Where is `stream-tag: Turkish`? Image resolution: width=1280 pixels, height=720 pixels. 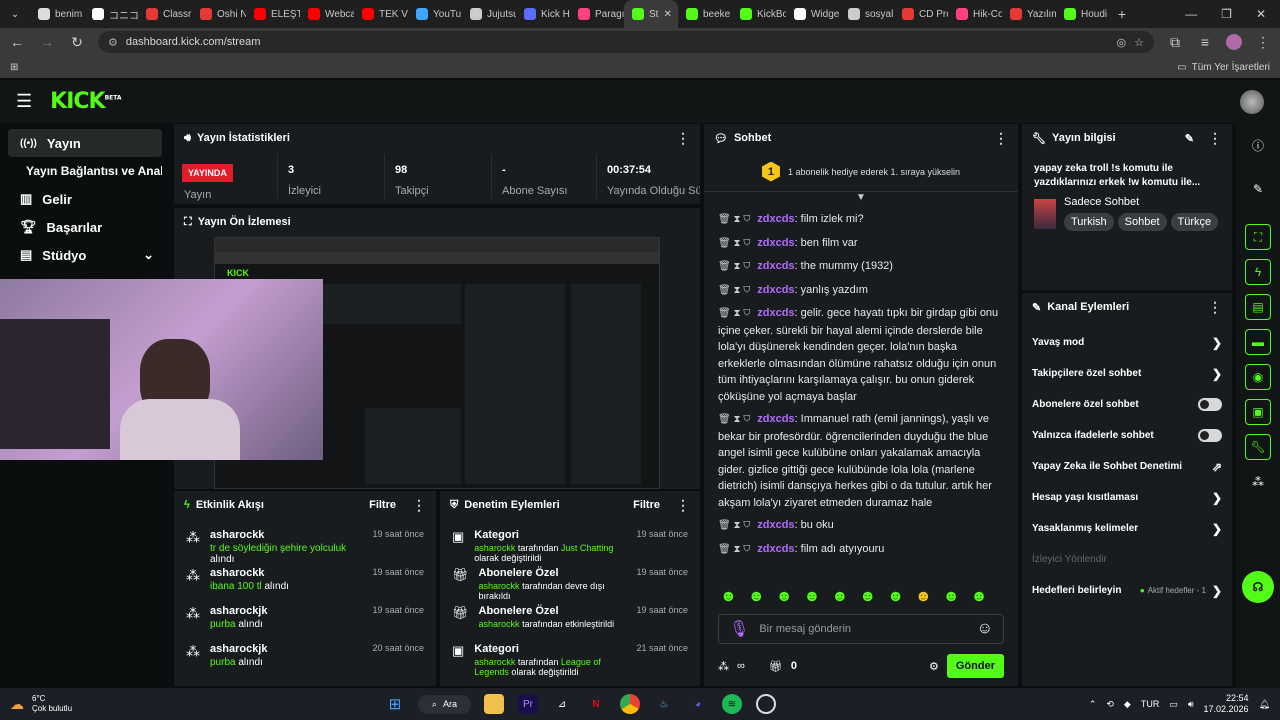
stream-tag: Turkish is located at coordinates (1089, 222).